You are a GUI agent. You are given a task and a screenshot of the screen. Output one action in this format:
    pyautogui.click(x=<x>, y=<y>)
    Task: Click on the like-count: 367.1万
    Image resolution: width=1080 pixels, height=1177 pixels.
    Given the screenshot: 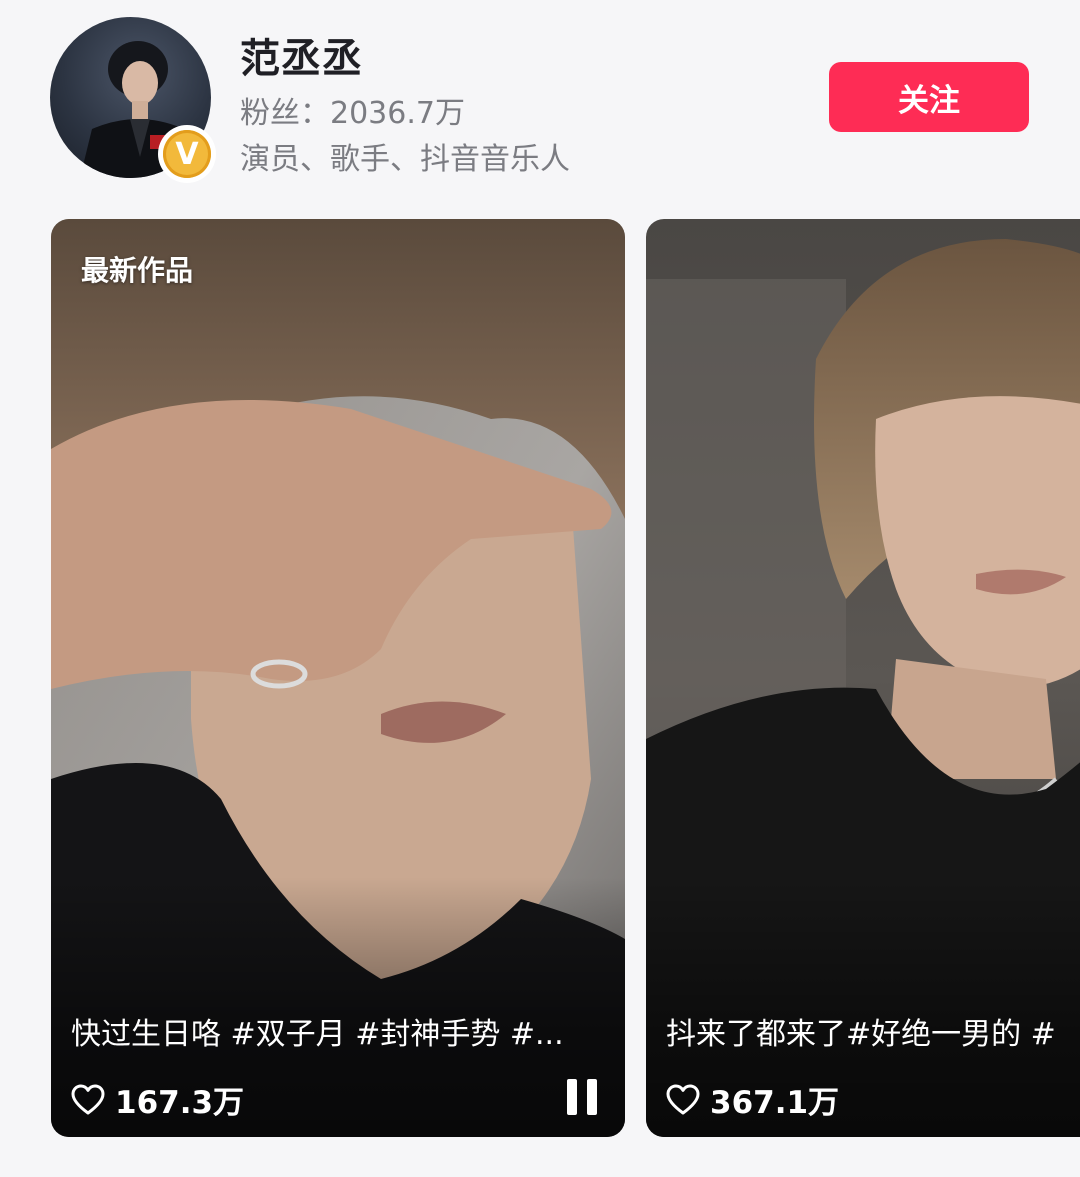 What is the action you would take?
    pyautogui.click(x=752, y=1099)
    